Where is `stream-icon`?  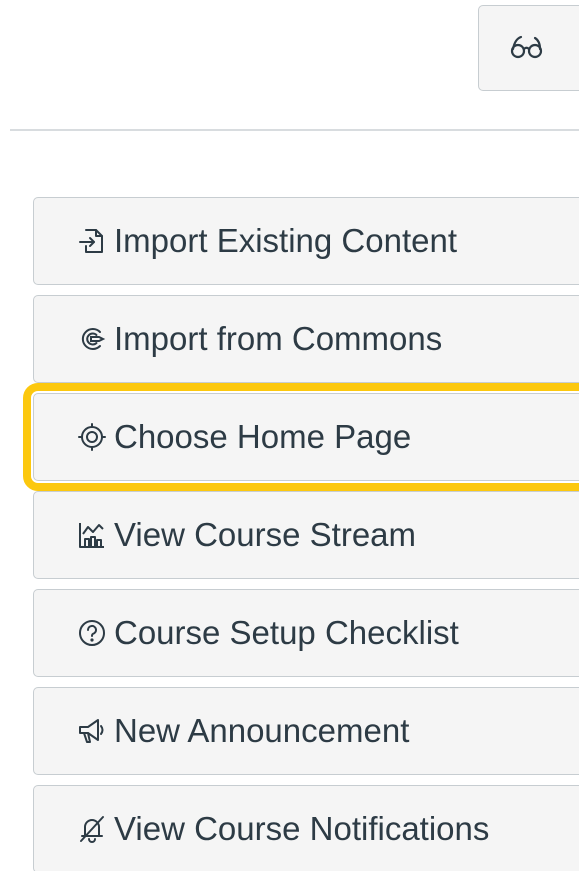
stream-icon is located at coordinates (92, 535).